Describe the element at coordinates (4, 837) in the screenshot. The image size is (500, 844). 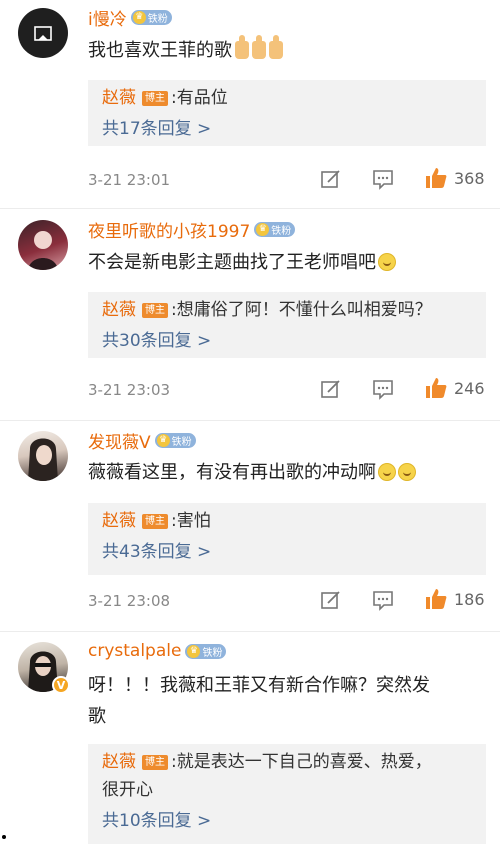
I see `page-dot` at that location.